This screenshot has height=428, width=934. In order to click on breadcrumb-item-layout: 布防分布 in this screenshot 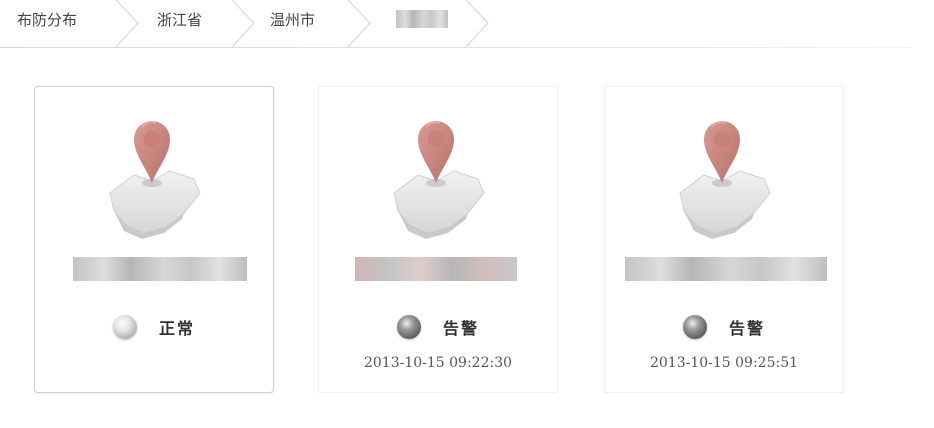, I will do `click(47, 20)`.